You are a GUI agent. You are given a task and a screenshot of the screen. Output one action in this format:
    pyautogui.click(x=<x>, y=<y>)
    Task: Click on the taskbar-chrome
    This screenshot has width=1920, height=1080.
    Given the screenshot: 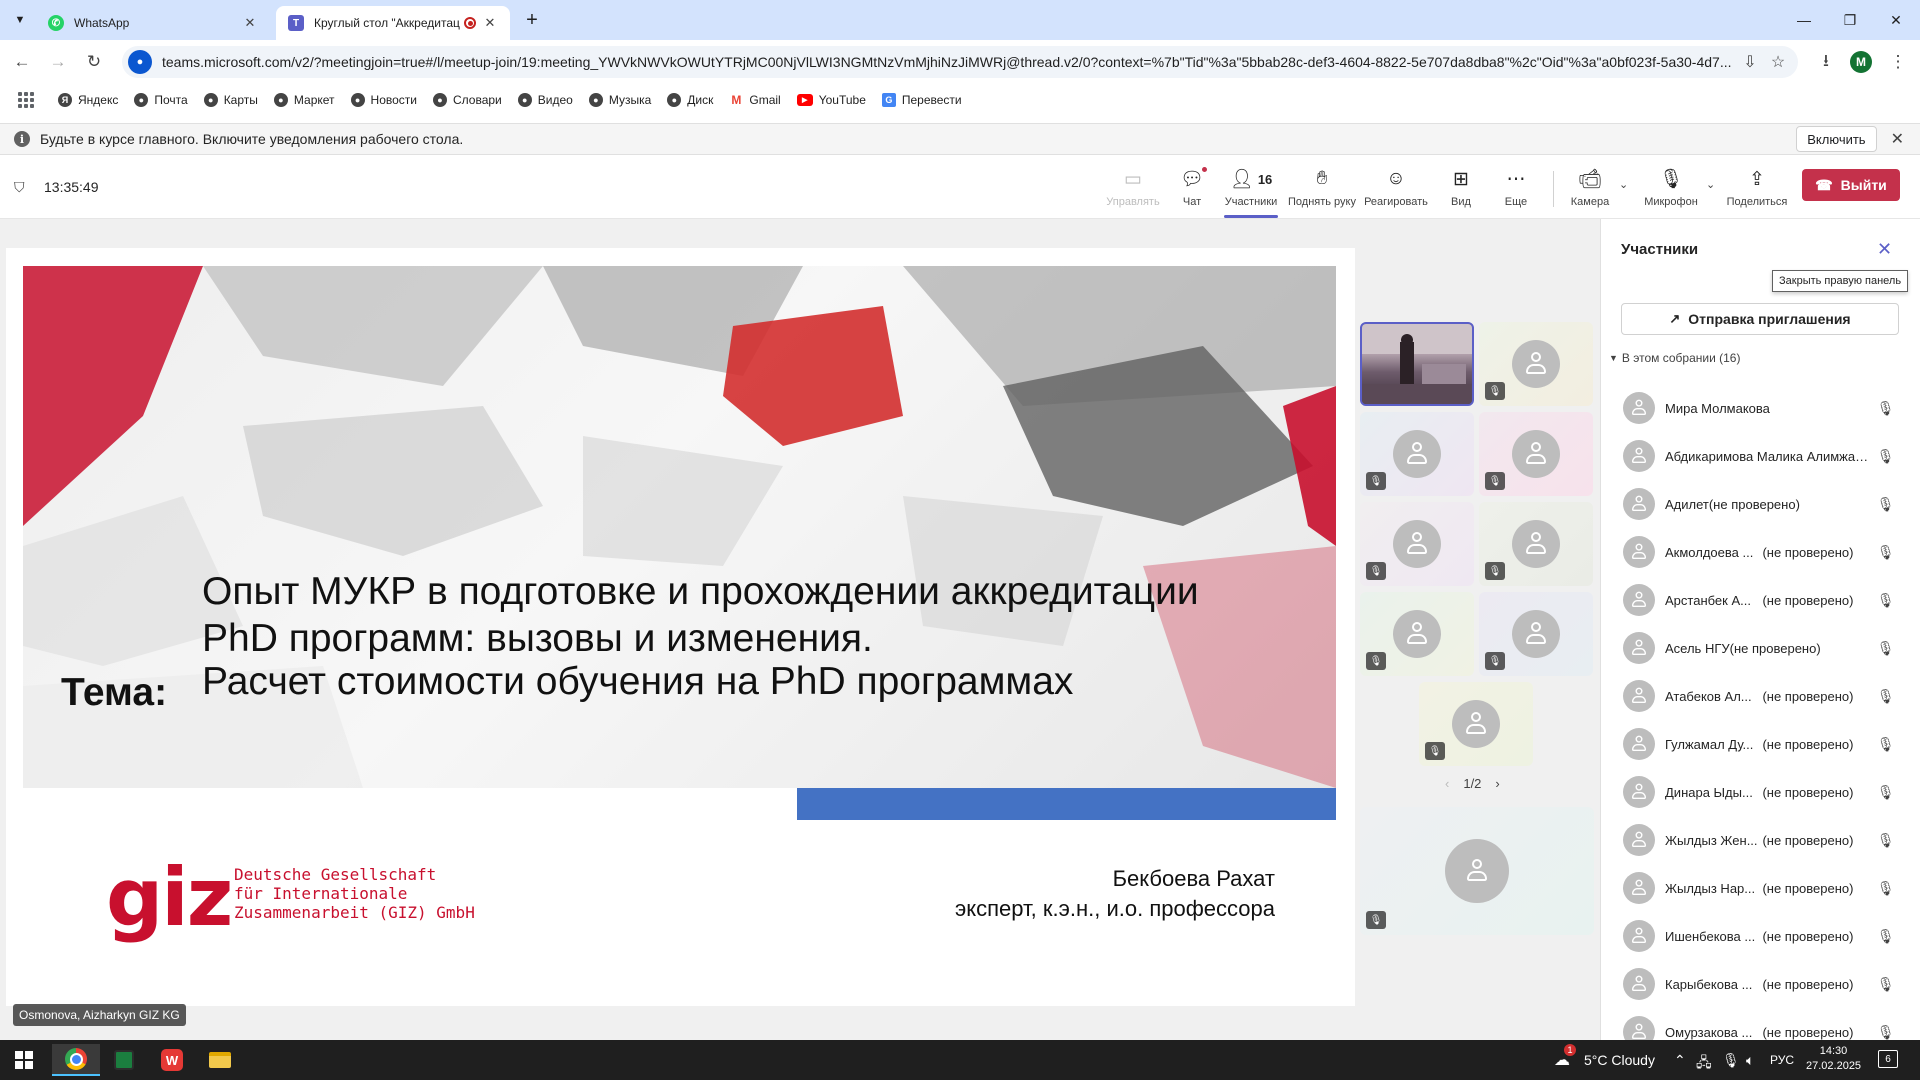 What is the action you would take?
    pyautogui.click(x=76, y=1060)
    